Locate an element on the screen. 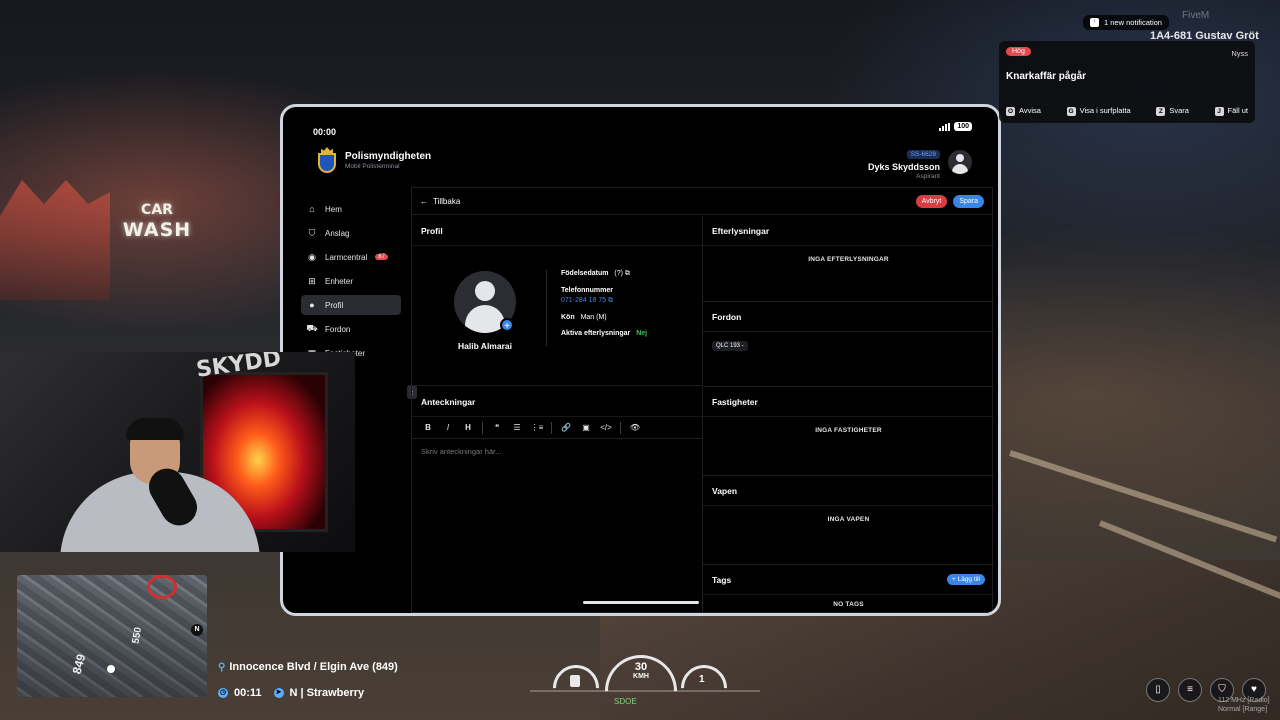 This screenshot has height=720, width=1280. clock-icon: ◷ is located at coordinates (223, 693).